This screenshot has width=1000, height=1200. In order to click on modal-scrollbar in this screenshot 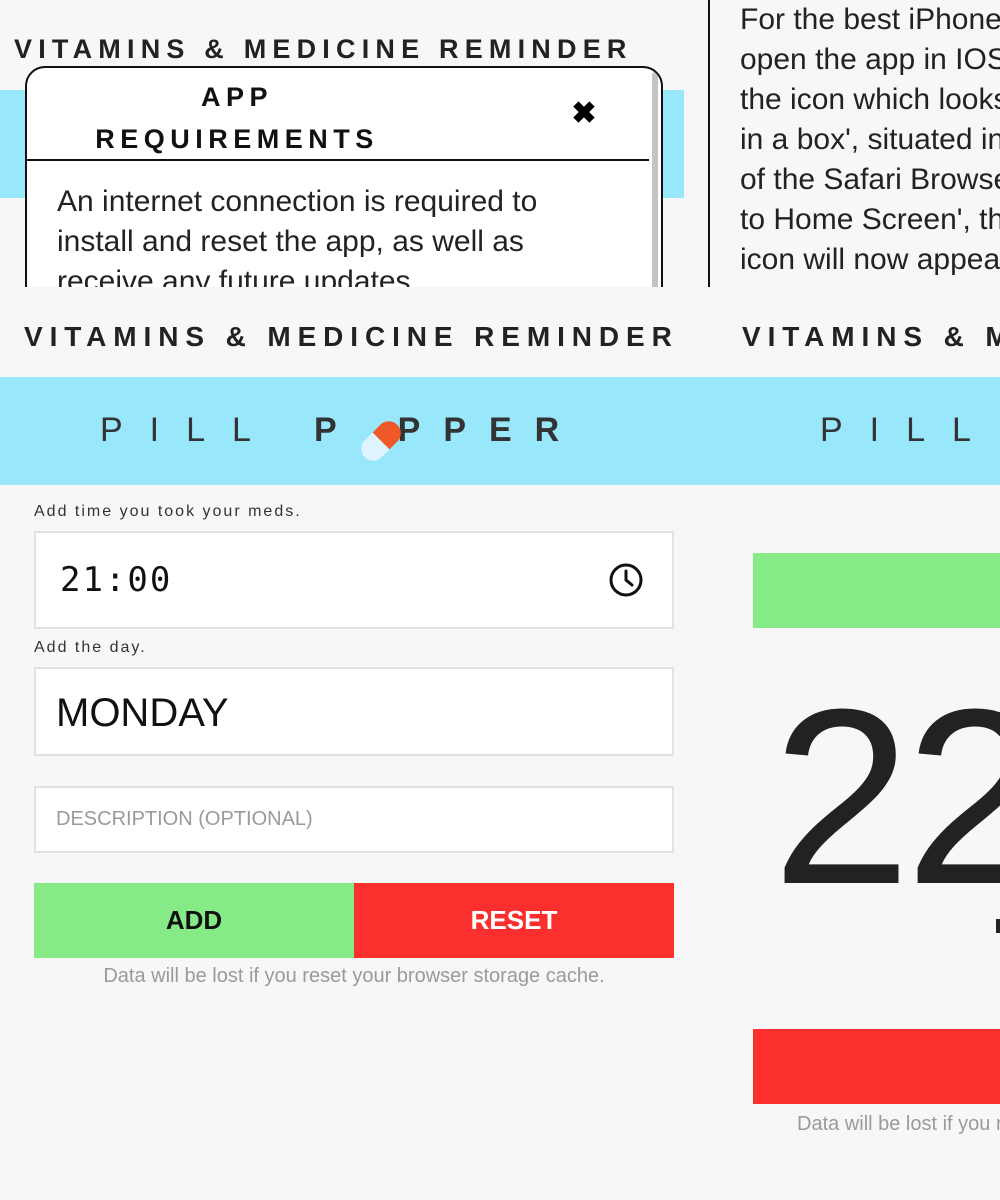, I will do `click(655, 179)`.